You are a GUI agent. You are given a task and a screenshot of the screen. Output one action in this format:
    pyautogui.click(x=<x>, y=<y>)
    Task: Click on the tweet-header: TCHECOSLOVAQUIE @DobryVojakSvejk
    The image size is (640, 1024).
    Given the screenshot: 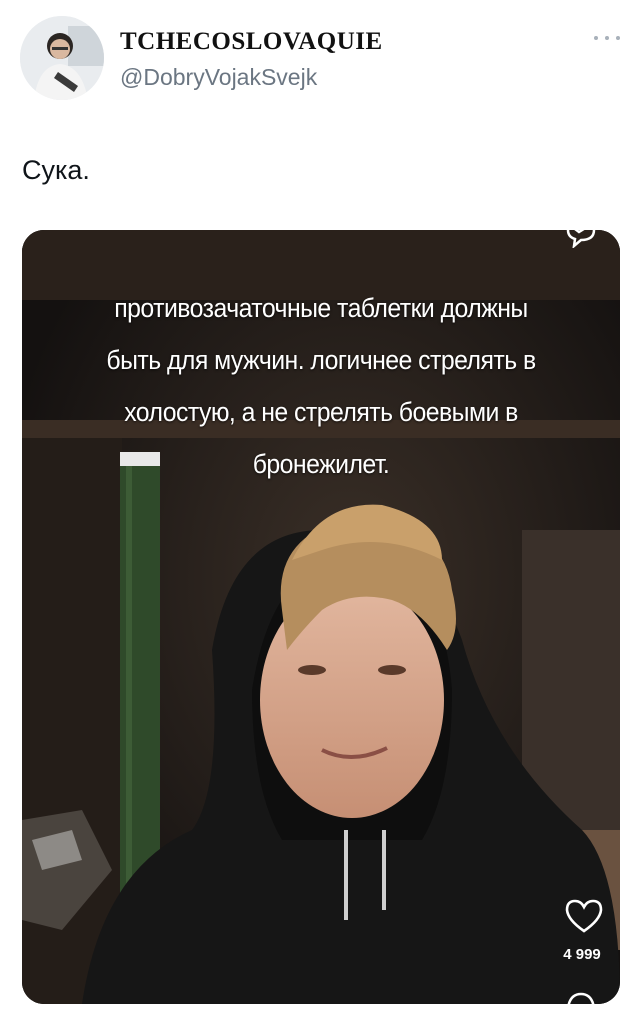 What is the action you would take?
    pyautogui.click(x=320, y=61)
    